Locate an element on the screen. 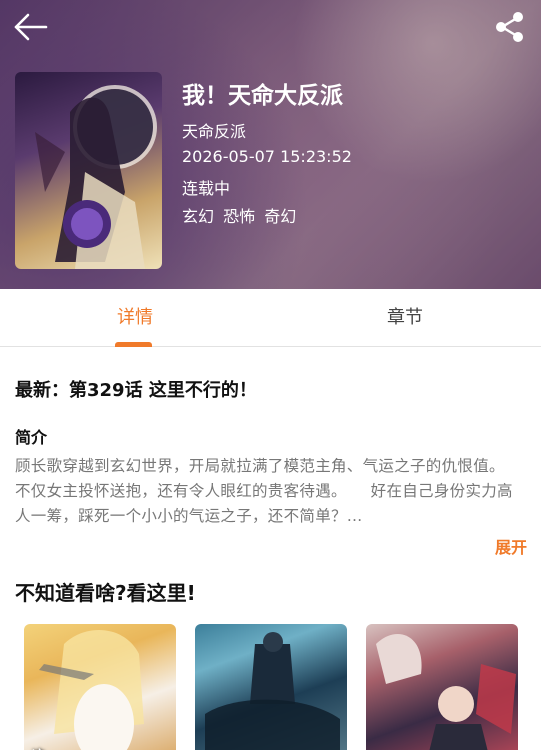  comic-title: 我！天命大反派 is located at coordinates (262, 96).